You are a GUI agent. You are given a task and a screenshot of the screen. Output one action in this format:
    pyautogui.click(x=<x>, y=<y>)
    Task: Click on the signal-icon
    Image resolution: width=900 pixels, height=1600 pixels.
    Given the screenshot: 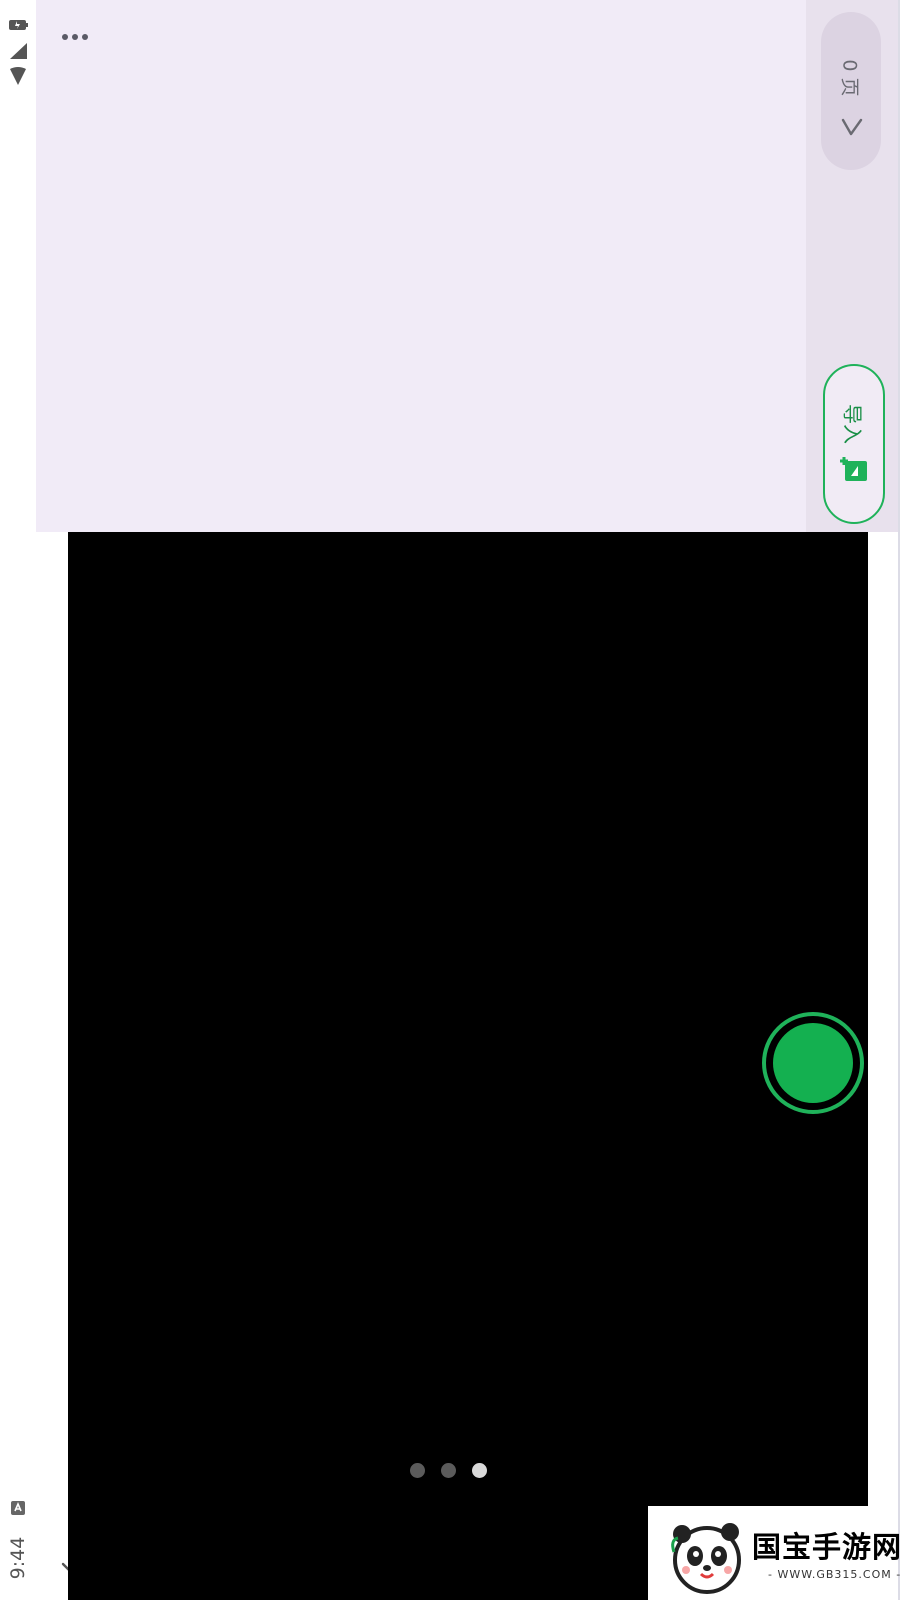 What is the action you would take?
    pyautogui.click(x=18, y=51)
    